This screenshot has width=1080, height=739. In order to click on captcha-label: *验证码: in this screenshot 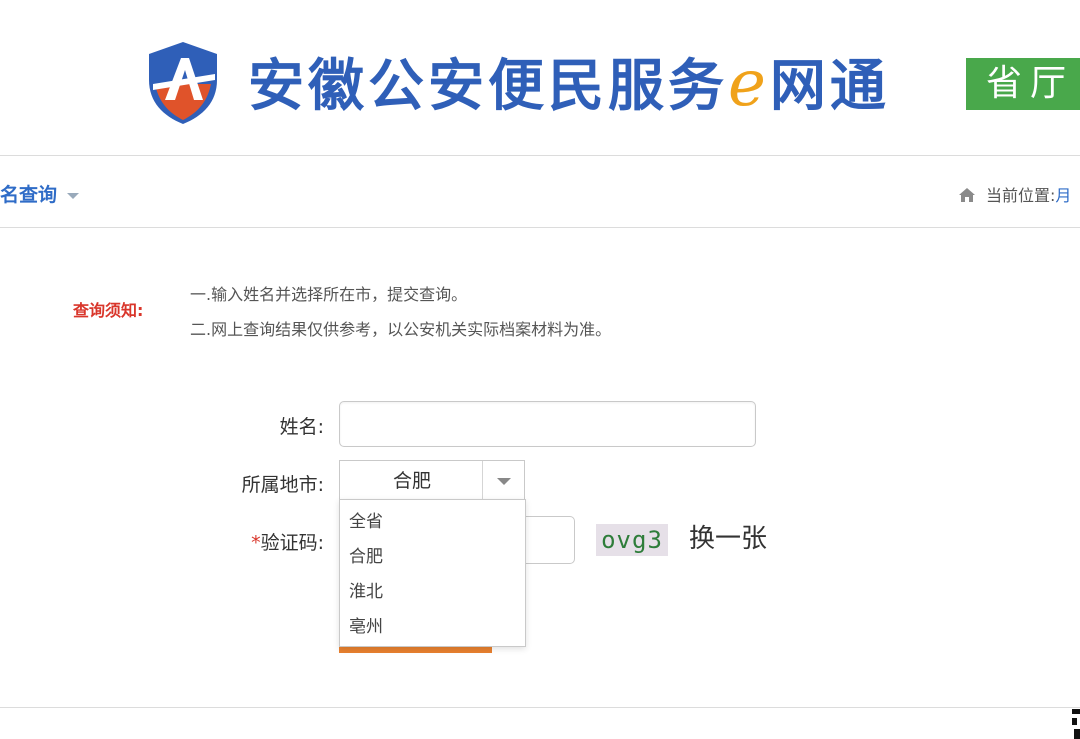, I will do `click(287, 543)`.